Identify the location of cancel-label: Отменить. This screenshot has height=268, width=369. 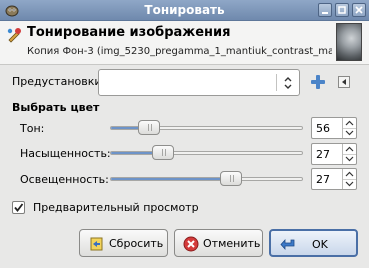
(232, 243).